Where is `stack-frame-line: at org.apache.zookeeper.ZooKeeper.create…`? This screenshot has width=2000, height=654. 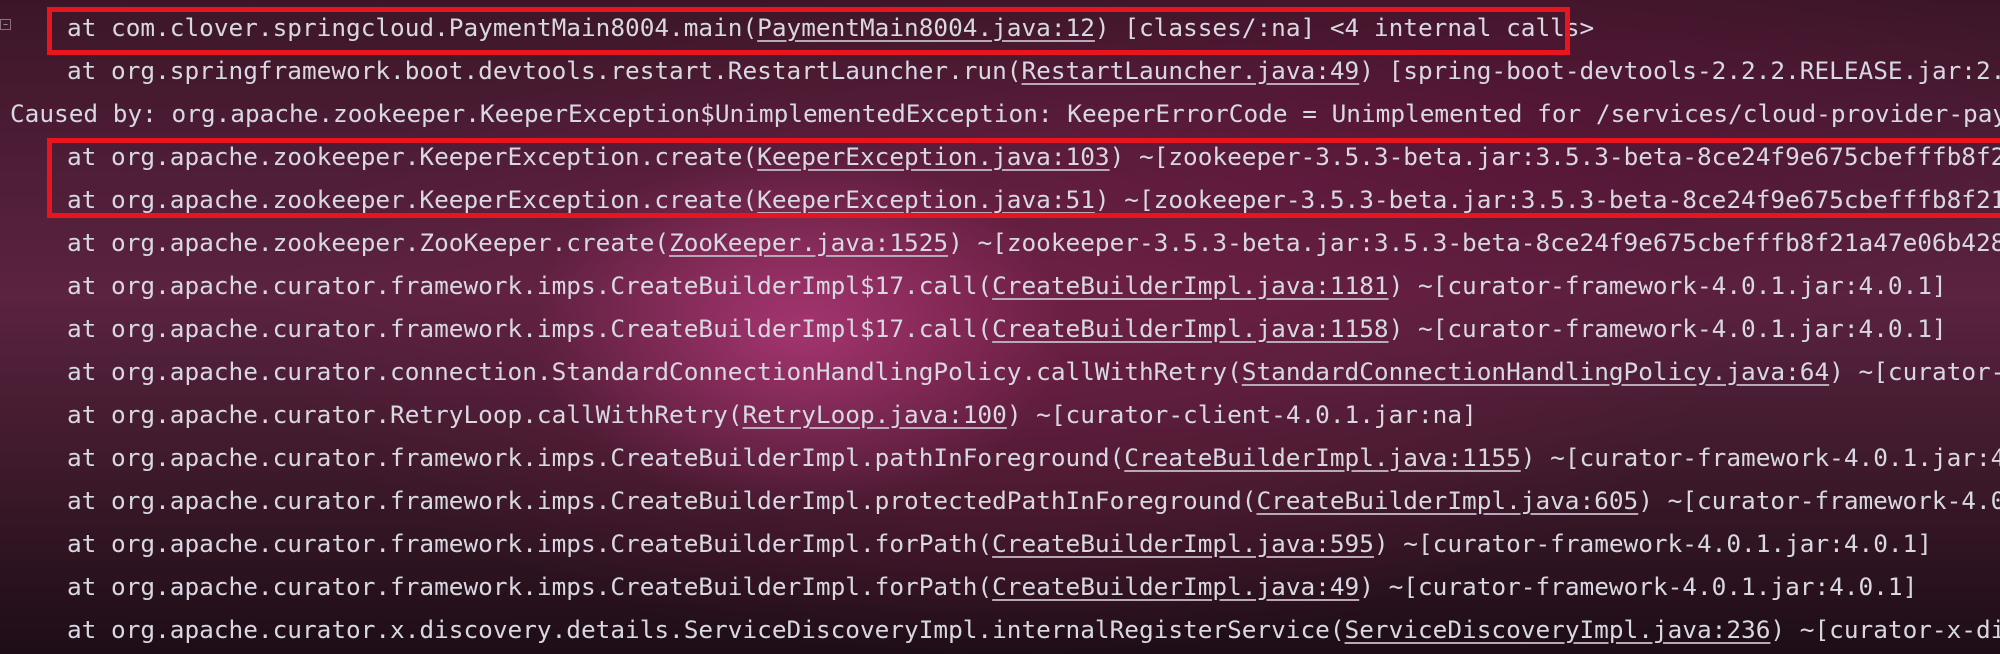 stack-frame-line: at org.apache.zookeeper.ZooKeeper.create… is located at coordinates (1000, 242).